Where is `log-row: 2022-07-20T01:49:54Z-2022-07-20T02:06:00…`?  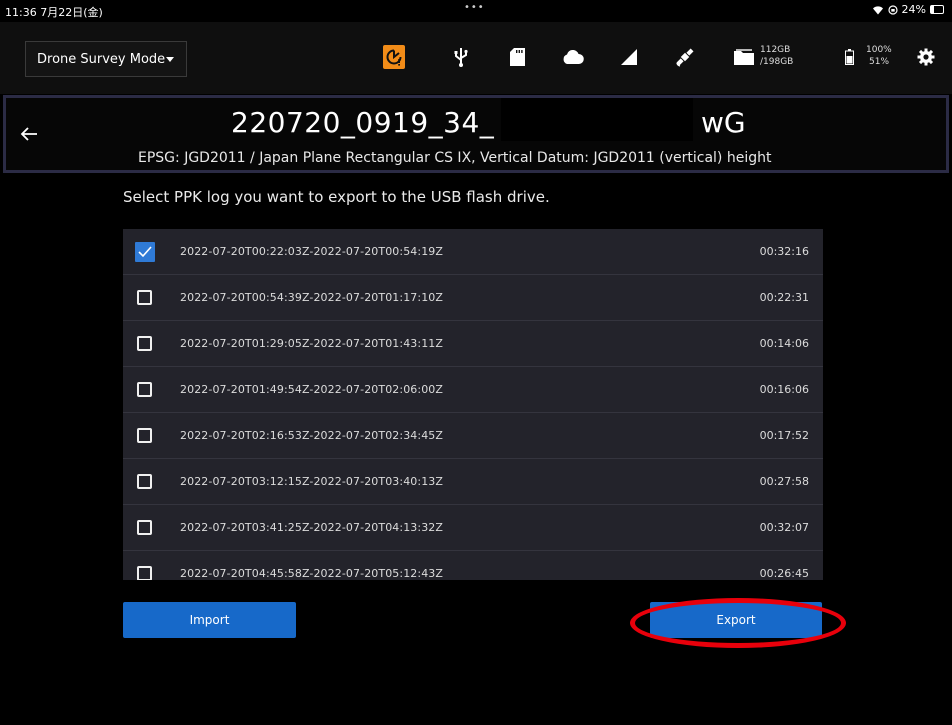
log-row: 2022-07-20T01:49:54Z-2022-07-20T02:06:00… is located at coordinates (473, 390).